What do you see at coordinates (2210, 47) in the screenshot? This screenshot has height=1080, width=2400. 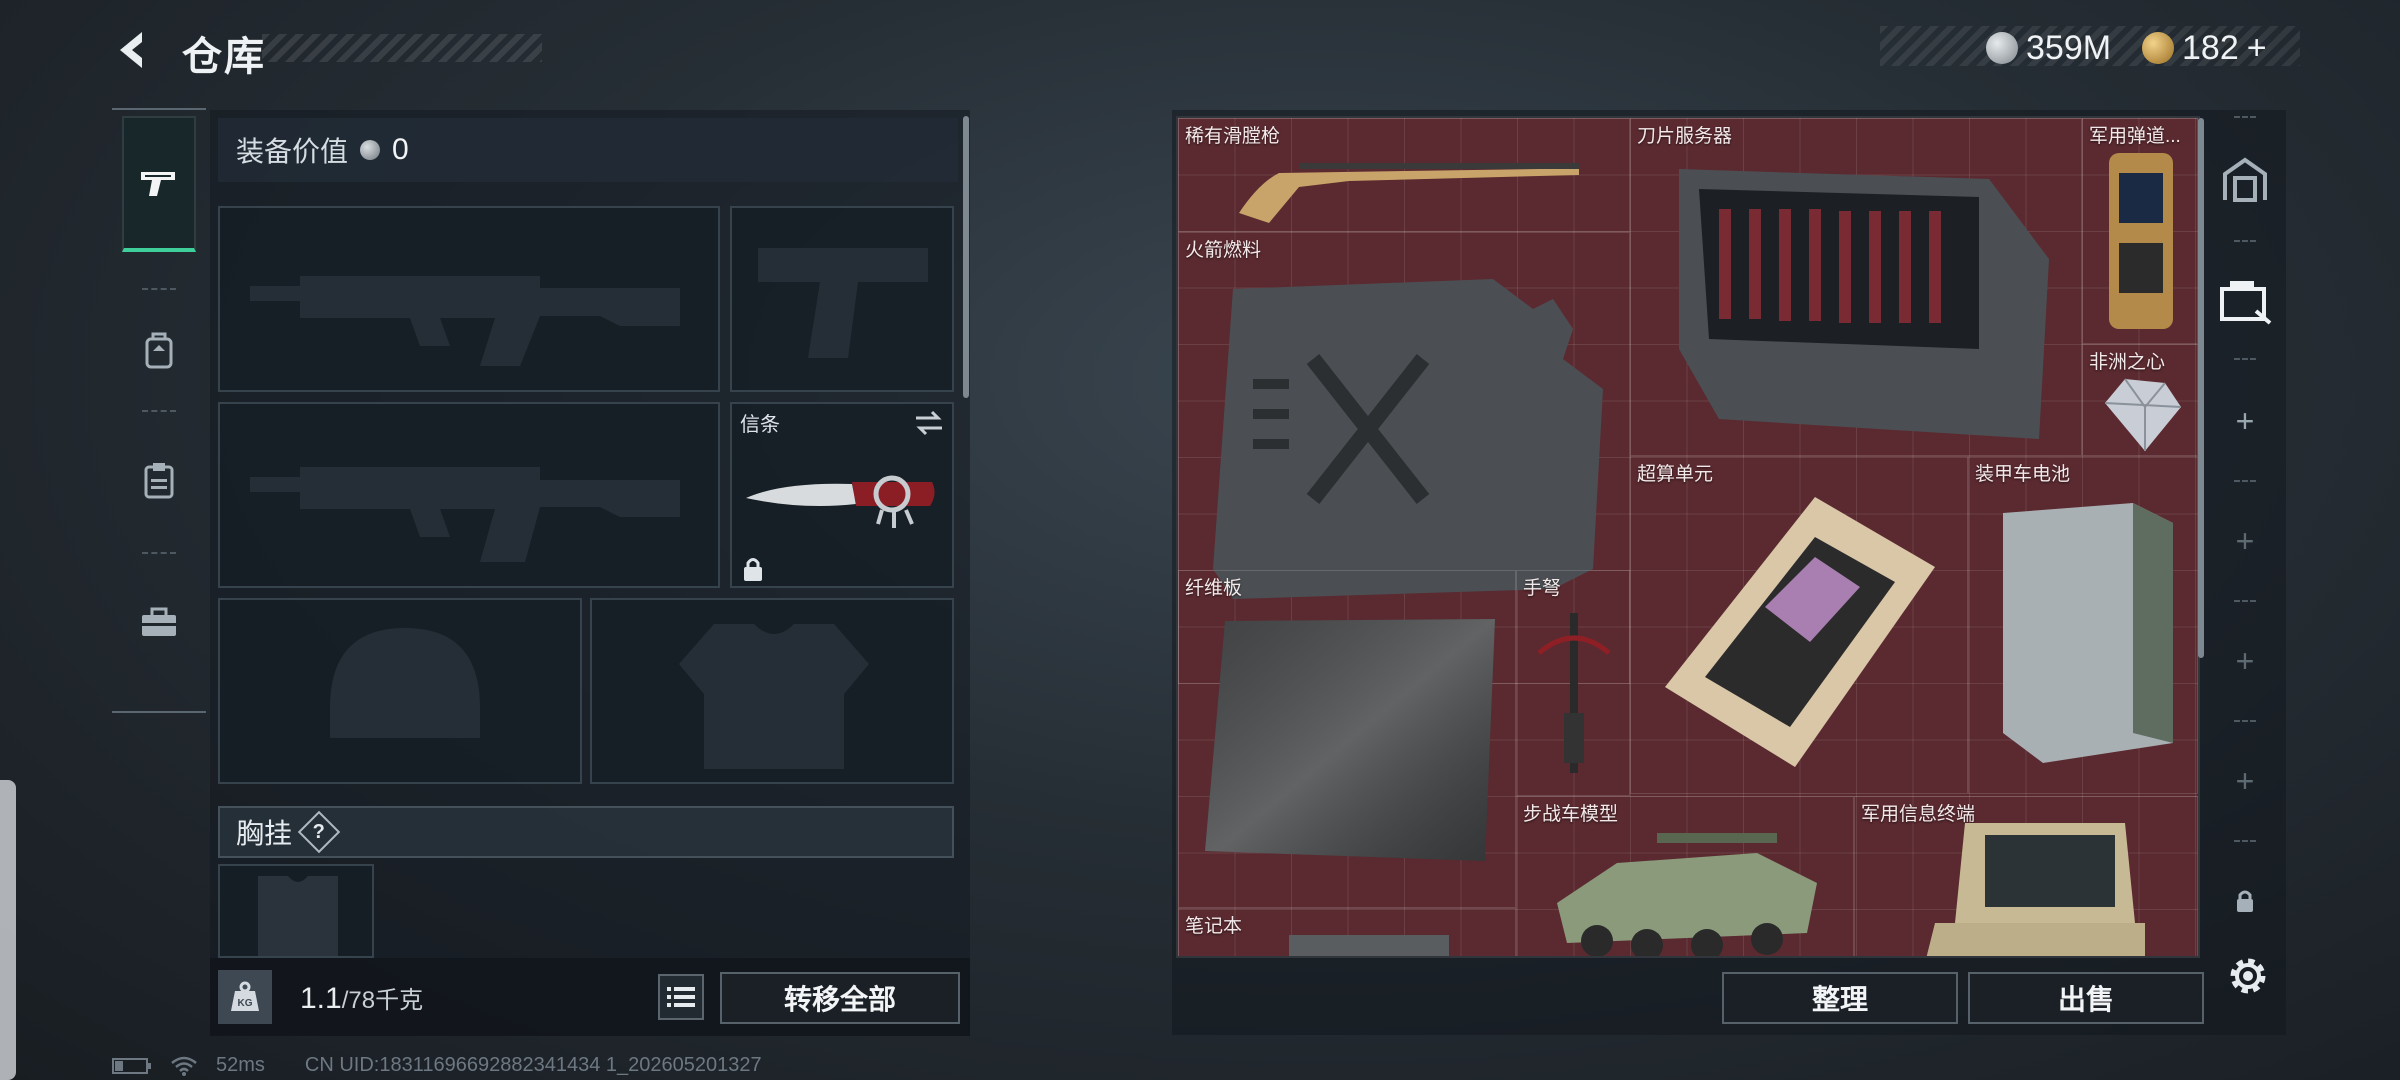 I see `gold-amount: 182` at bounding box center [2210, 47].